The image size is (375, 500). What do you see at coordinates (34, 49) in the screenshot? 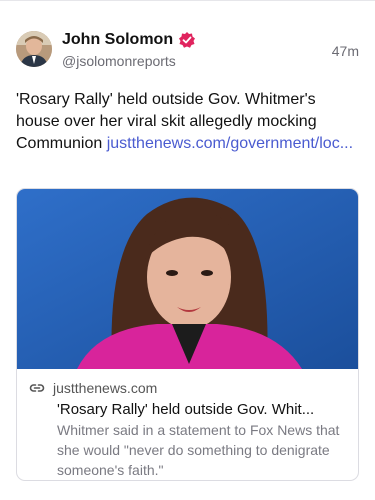
I see `avatar` at bounding box center [34, 49].